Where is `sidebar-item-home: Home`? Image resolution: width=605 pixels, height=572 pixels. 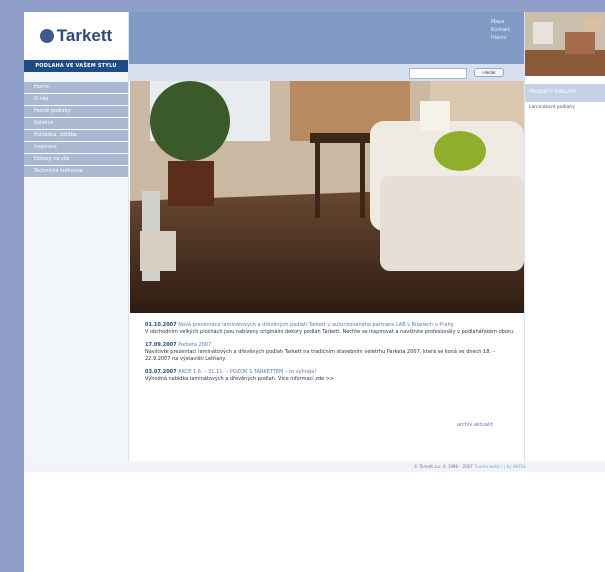
sidebar-item-home: Home is located at coordinates (76, 88).